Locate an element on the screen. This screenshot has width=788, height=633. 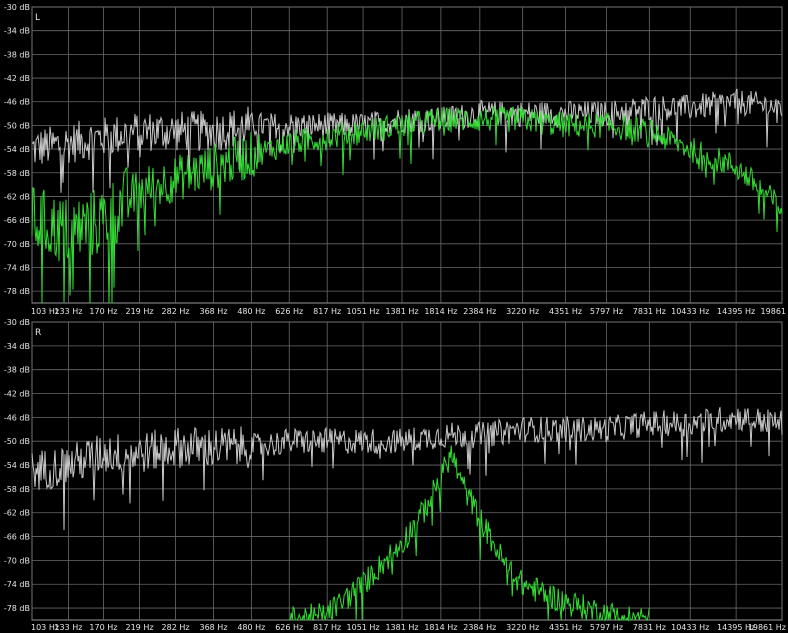
channel-label: L is located at coordinates (37, 18).